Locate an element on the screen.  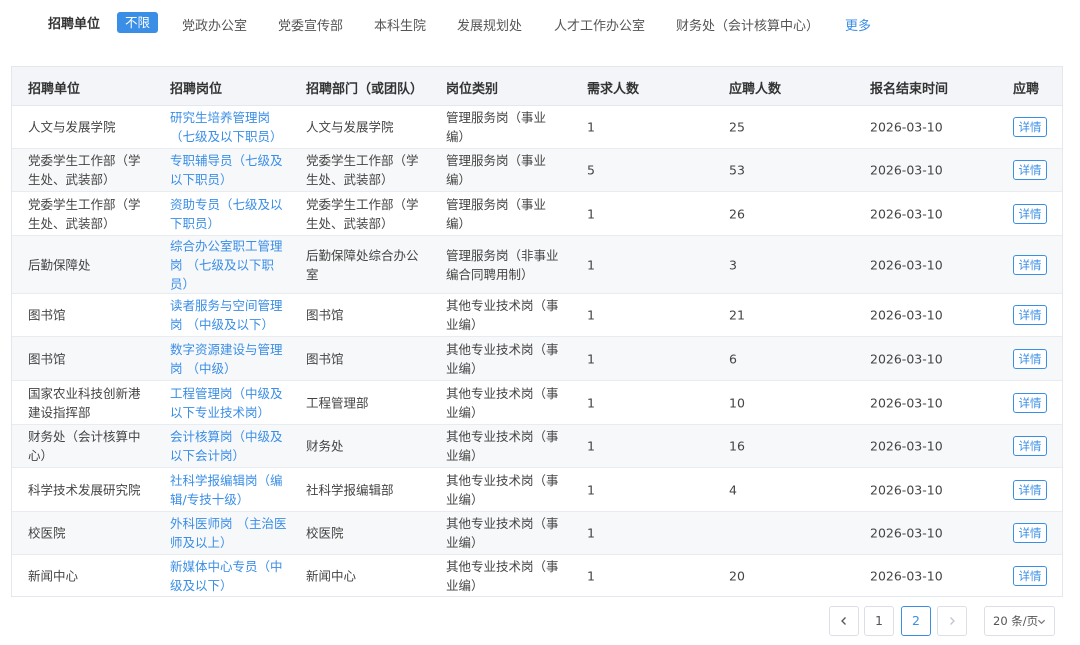
column-header-applied: 应聘人数 is located at coordinates (755, 89).